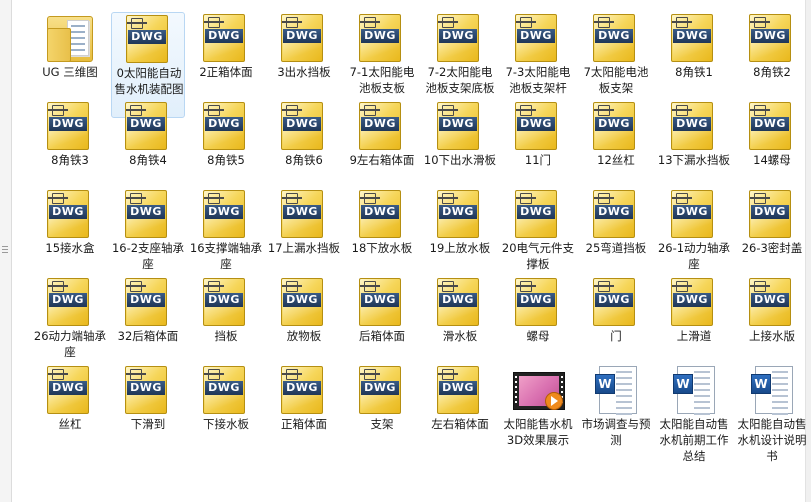 The width and height of the screenshot is (811, 502). Describe the element at coordinates (70, 424) in the screenshot. I see `file-label: 丝杠` at that location.